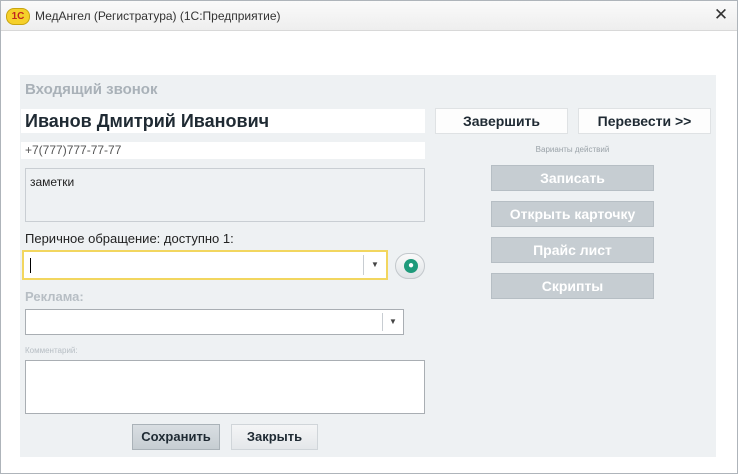 This screenshot has width=738, height=474. I want to click on record-button: Записать, so click(572, 178).